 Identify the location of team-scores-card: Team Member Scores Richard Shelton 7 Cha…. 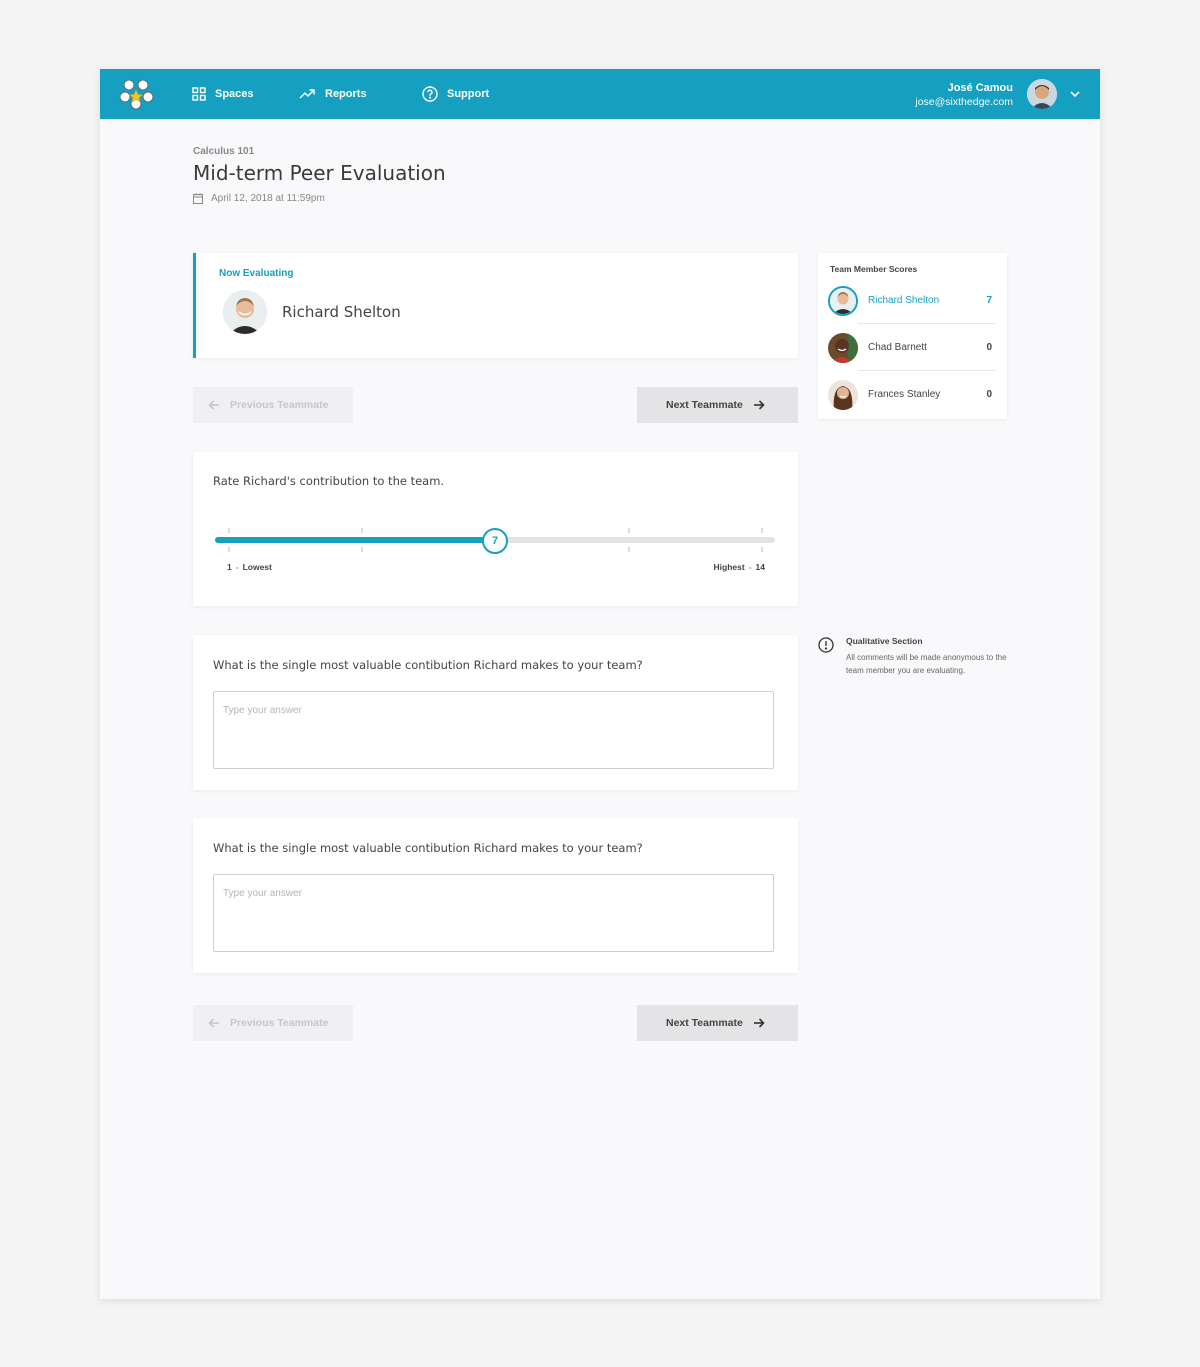
(912, 336).